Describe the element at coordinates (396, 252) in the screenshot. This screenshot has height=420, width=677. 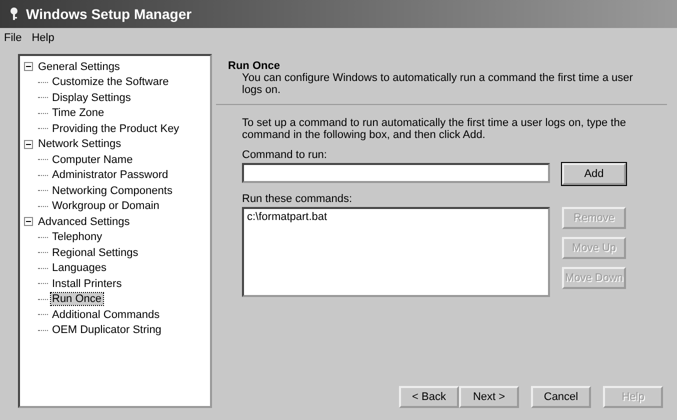
I see `commands-list: c:\formatpart.bat` at that location.